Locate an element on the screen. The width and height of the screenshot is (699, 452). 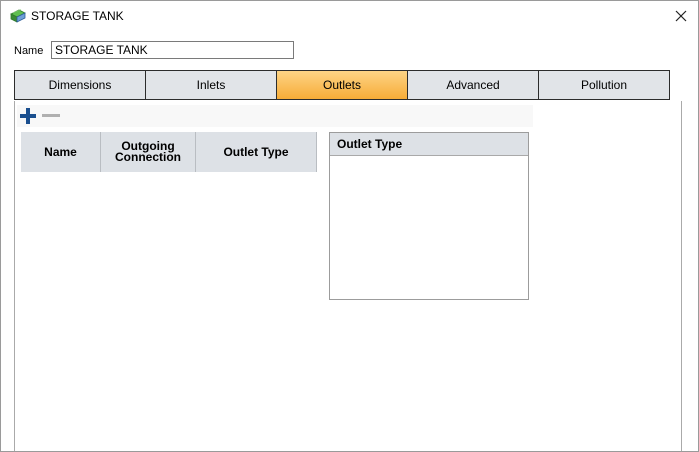
tab-pollution: Pollution is located at coordinates (604, 85).